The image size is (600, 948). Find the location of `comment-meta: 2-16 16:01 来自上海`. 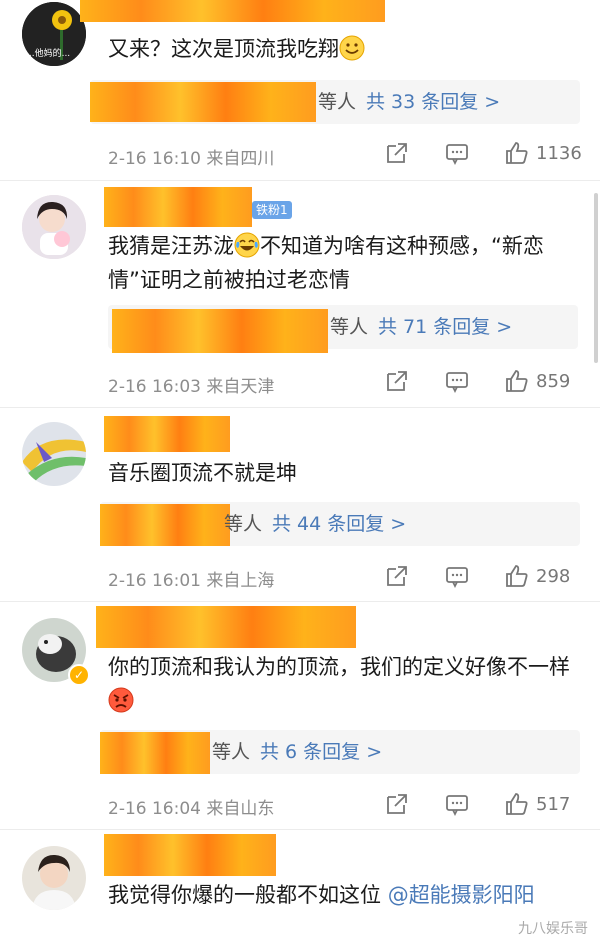

comment-meta: 2-16 16:01 来自上海 is located at coordinates (191, 578).